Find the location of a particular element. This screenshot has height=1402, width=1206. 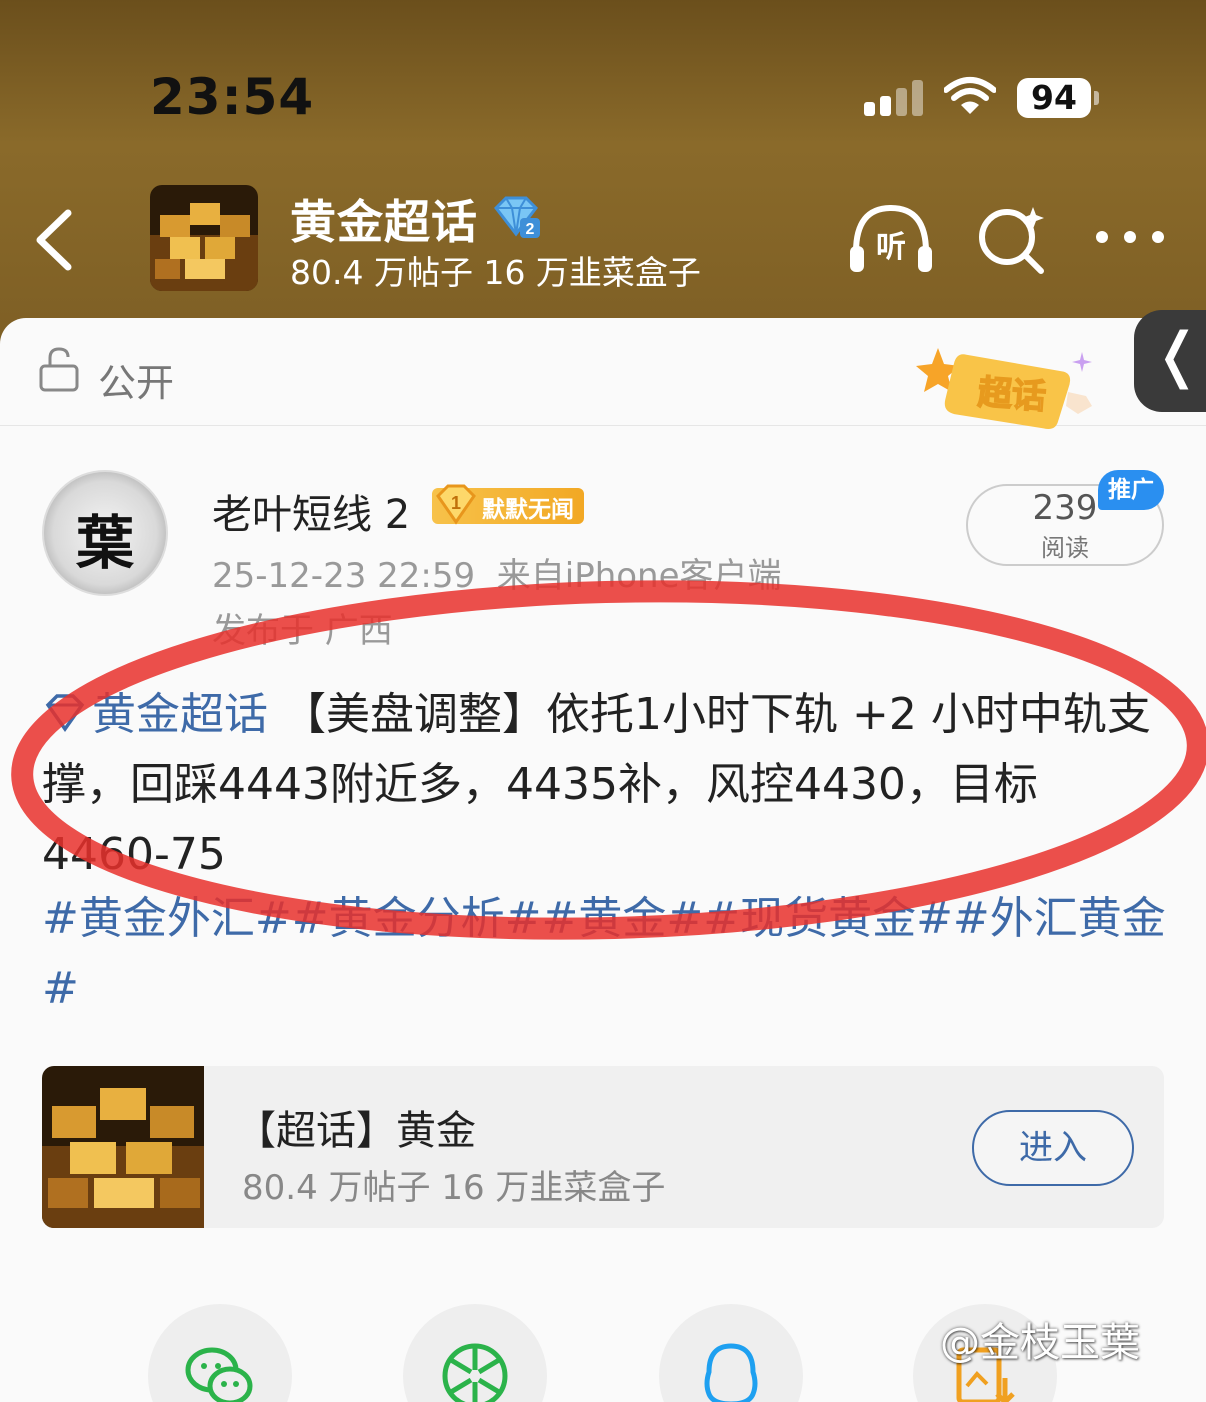

sticker-text: 超话 is located at coordinates (1012, 395).